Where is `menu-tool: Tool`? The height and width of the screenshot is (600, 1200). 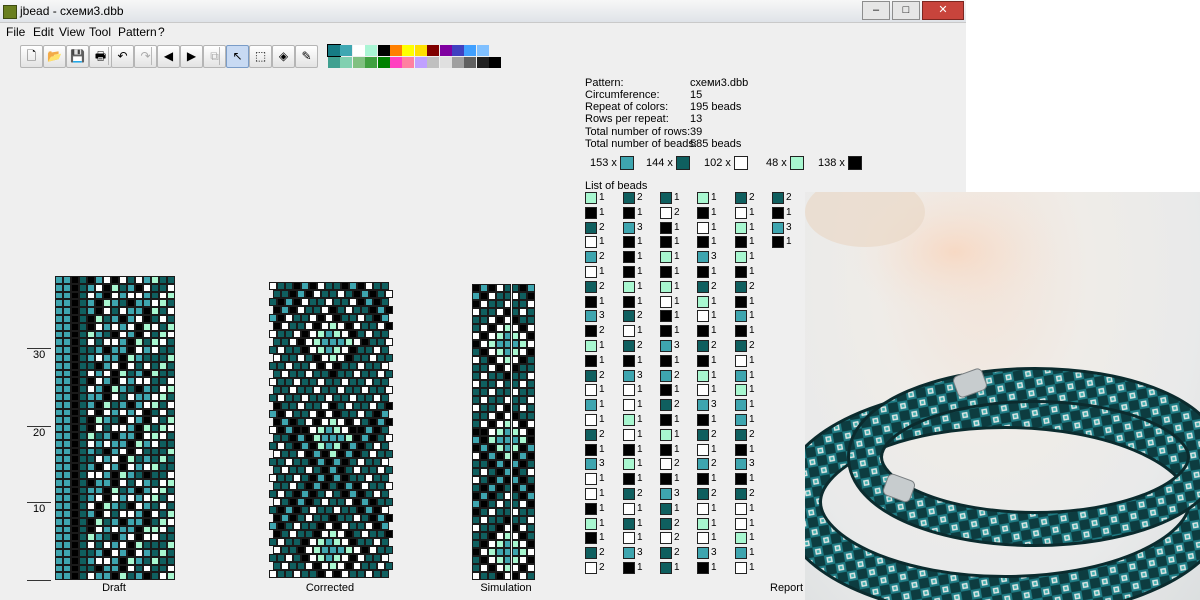
menu-tool: Tool is located at coordinates (100, 32).